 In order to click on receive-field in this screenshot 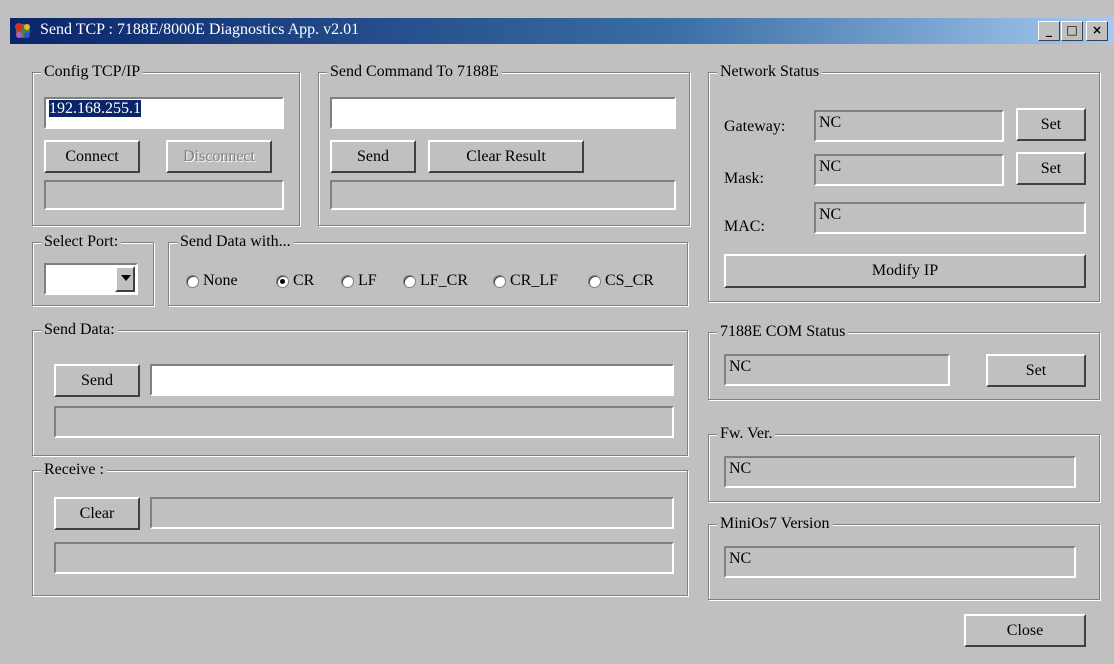, I will do `click(412, 513)`.